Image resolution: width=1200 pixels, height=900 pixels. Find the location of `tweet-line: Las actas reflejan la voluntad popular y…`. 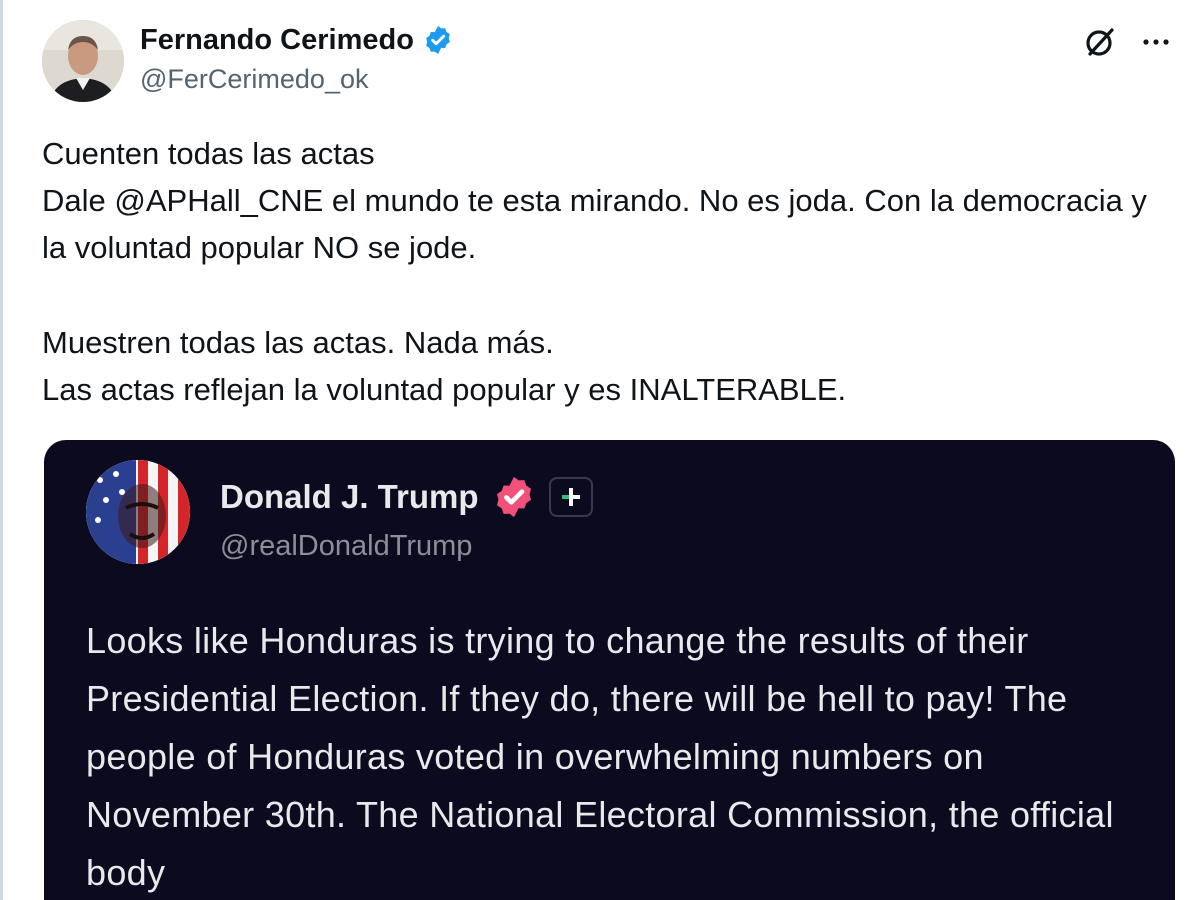

tweet-line: Las actas reflejan la voluntad popular y… is located at coordinates (444, 389).